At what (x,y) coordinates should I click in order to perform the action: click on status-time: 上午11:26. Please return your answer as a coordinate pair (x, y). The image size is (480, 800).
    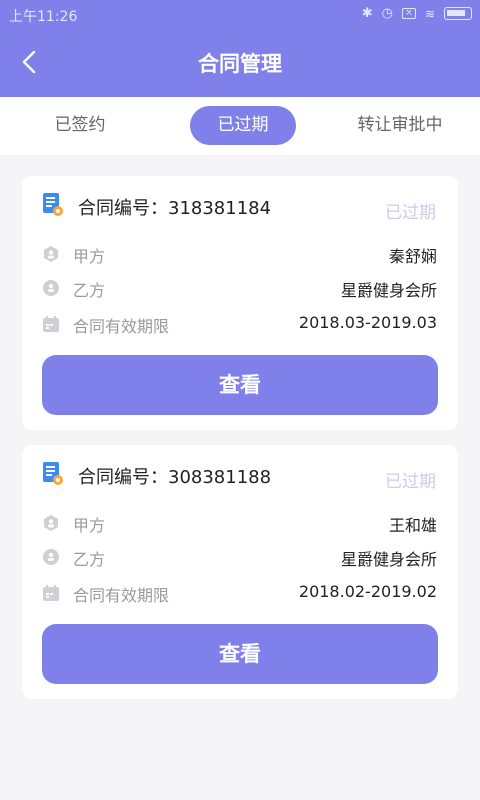
    Looking at the image, I should click on (43, 17).